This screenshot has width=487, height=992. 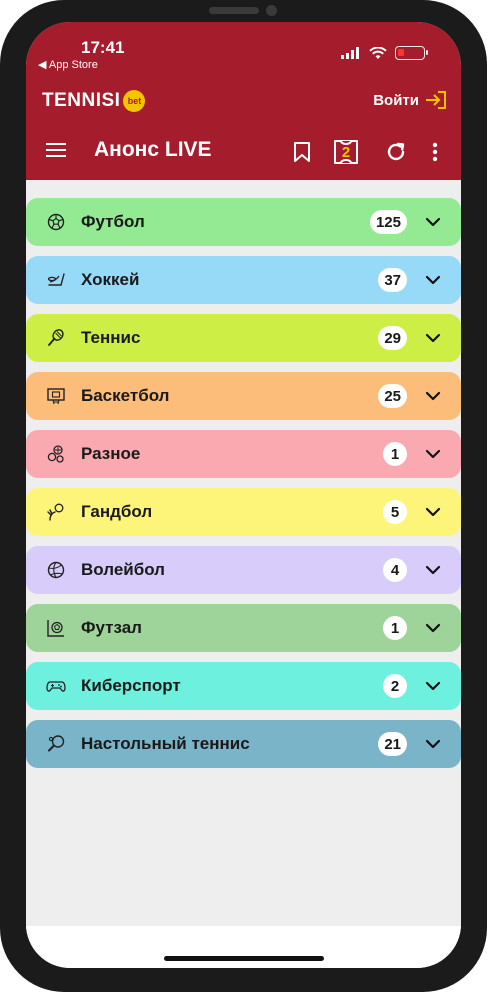 What do you see at coordinates (111, 337) in the screenshot?
I see `sport-name: Теннис` at bounding box center [111, 337].